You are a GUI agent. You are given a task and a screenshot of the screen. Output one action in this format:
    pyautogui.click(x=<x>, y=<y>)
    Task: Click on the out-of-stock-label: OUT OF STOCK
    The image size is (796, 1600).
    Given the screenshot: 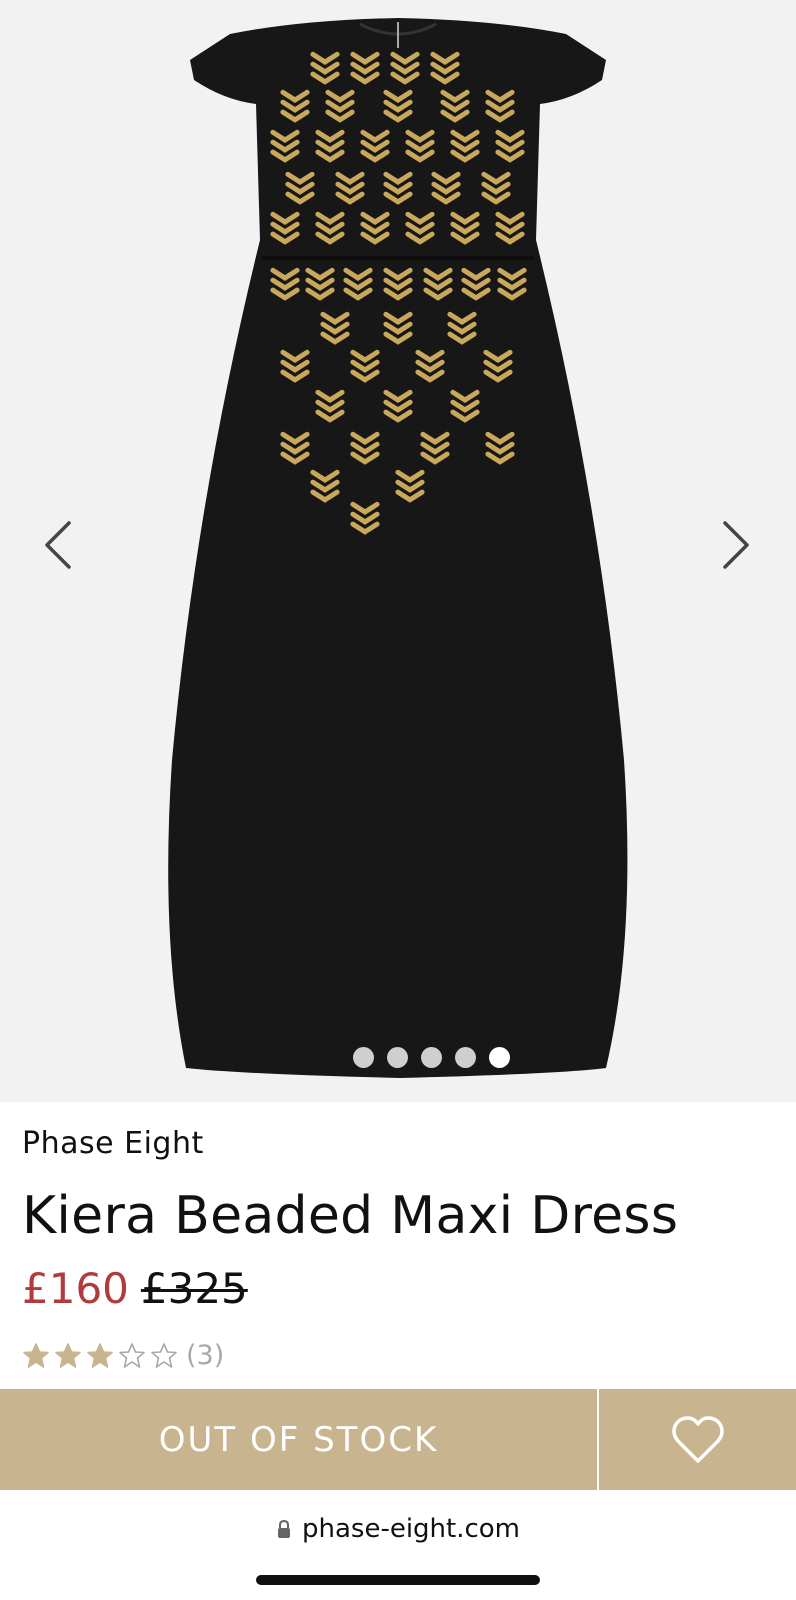 What is the action you would take?
    pyautogui.click(x=298, y=1439)
    